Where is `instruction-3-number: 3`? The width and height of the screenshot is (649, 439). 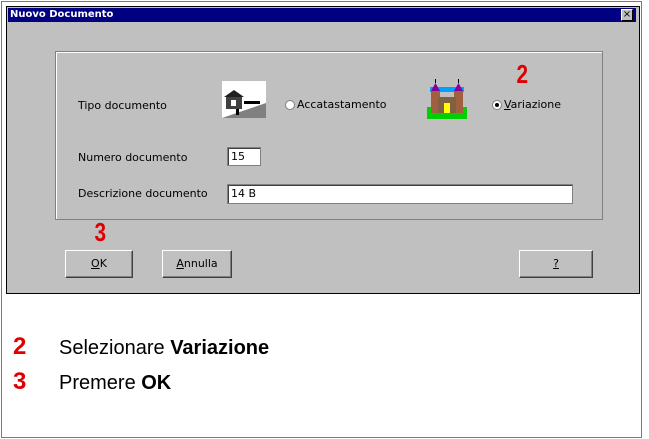 instruction-3-number: 3 is located at coordinates (20, 381).